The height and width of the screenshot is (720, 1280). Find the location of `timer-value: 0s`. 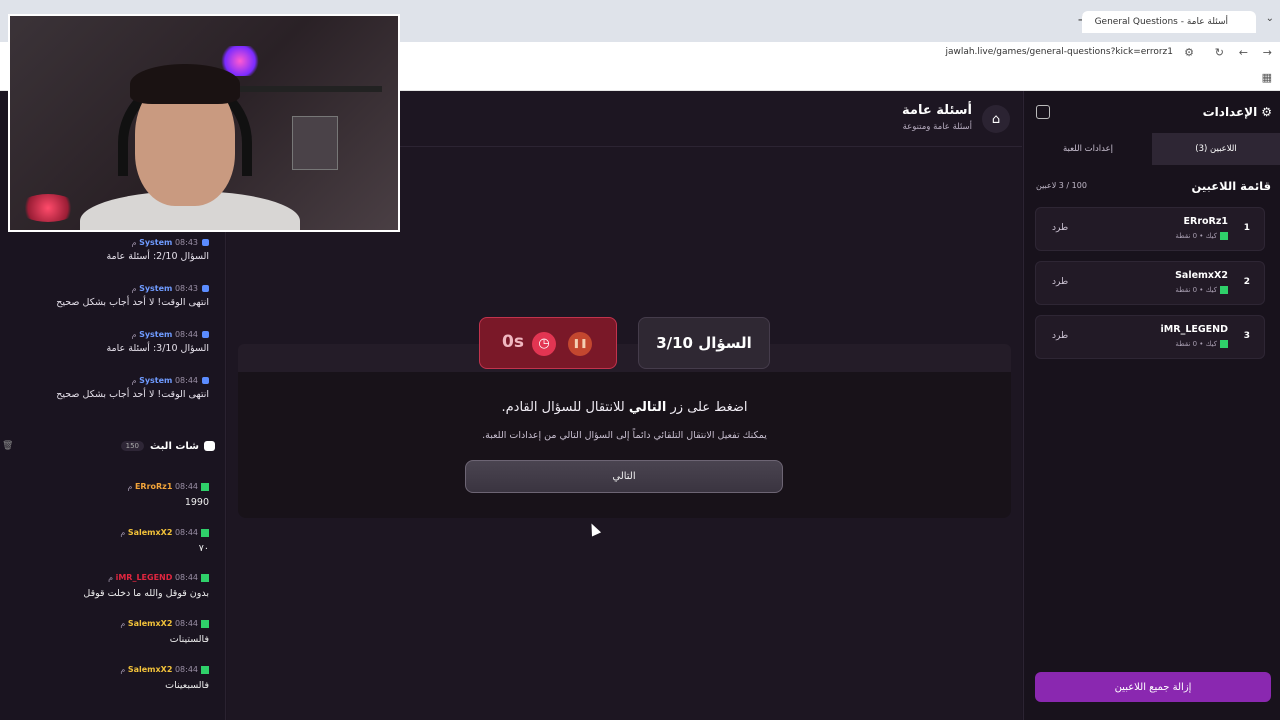

timer-value: 0s is located at coordinates (513, 342).